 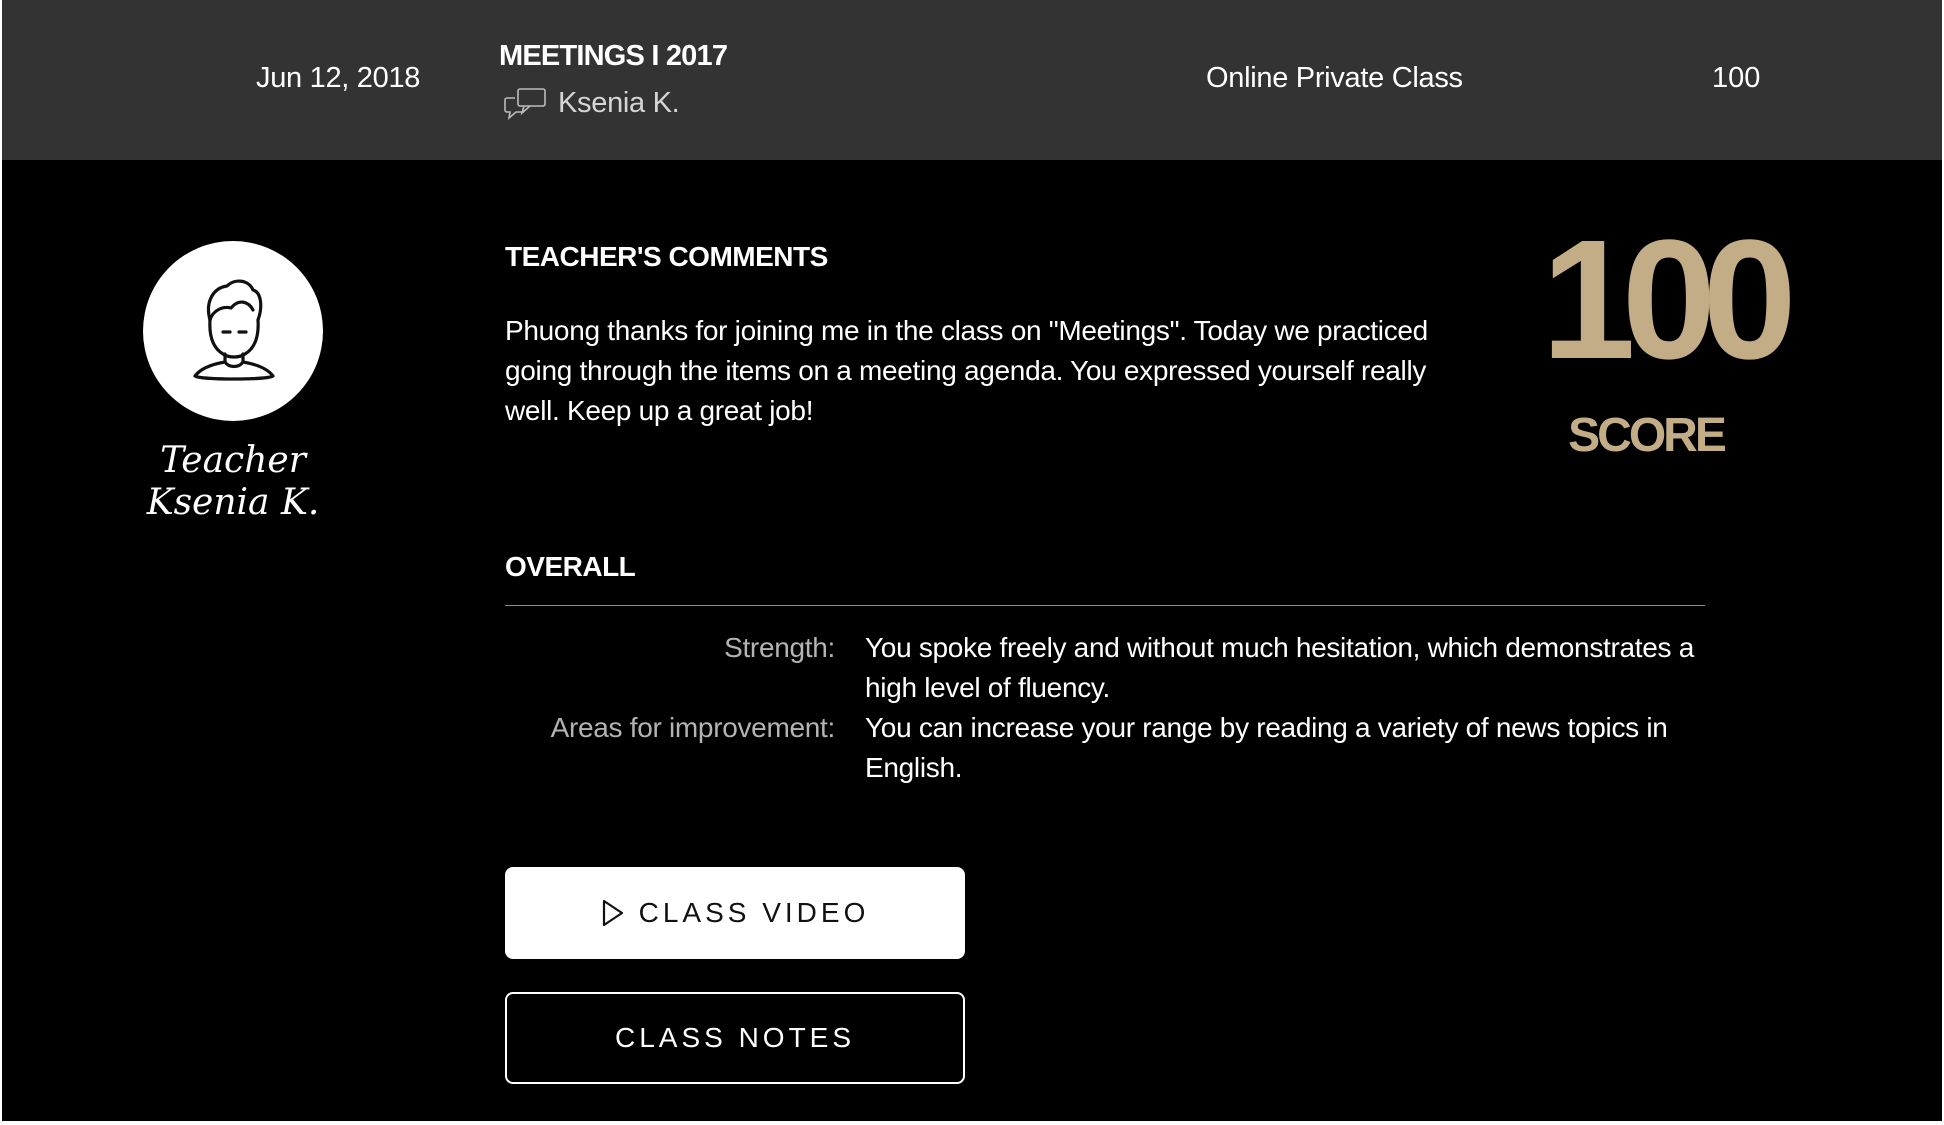 I want to click on chat-bubbles-icon, so click(x=525, y=103).